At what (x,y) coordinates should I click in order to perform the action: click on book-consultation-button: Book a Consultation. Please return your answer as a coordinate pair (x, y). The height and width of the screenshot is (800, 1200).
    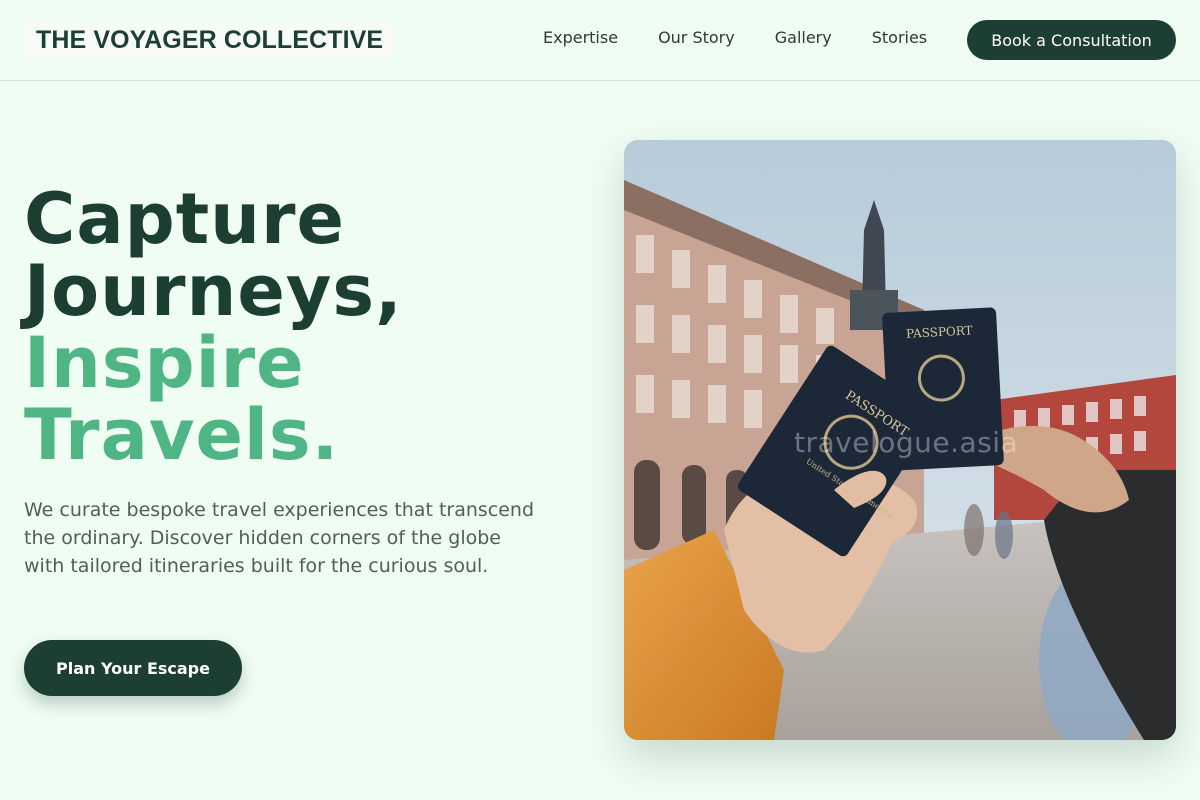
    Looking at the image, I should click on (1071, 40).